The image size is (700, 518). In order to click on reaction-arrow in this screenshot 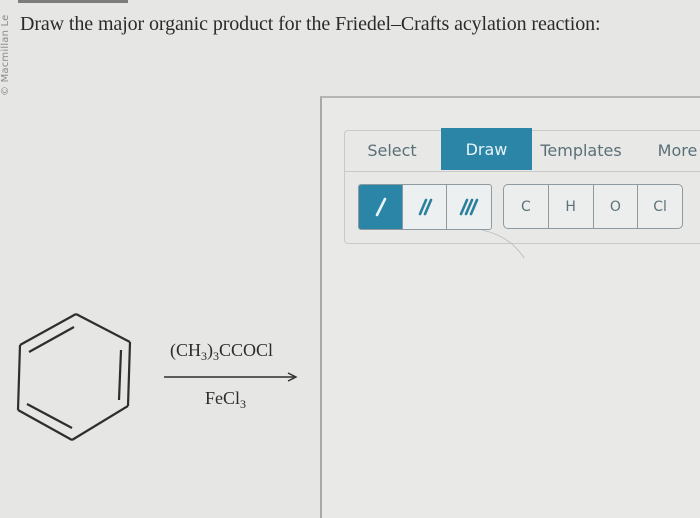, I will do `click(231, 377)`.